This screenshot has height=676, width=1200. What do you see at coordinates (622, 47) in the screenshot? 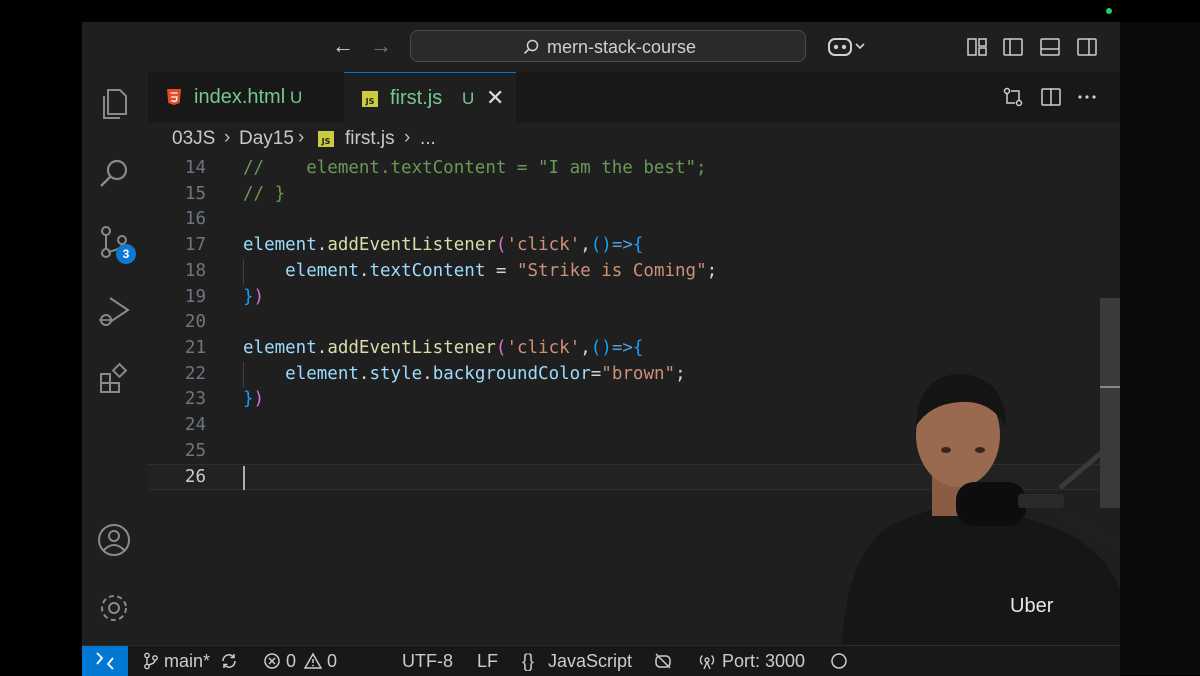
I see `search-text: mern-stack-course` at bounding box center [622, 47].